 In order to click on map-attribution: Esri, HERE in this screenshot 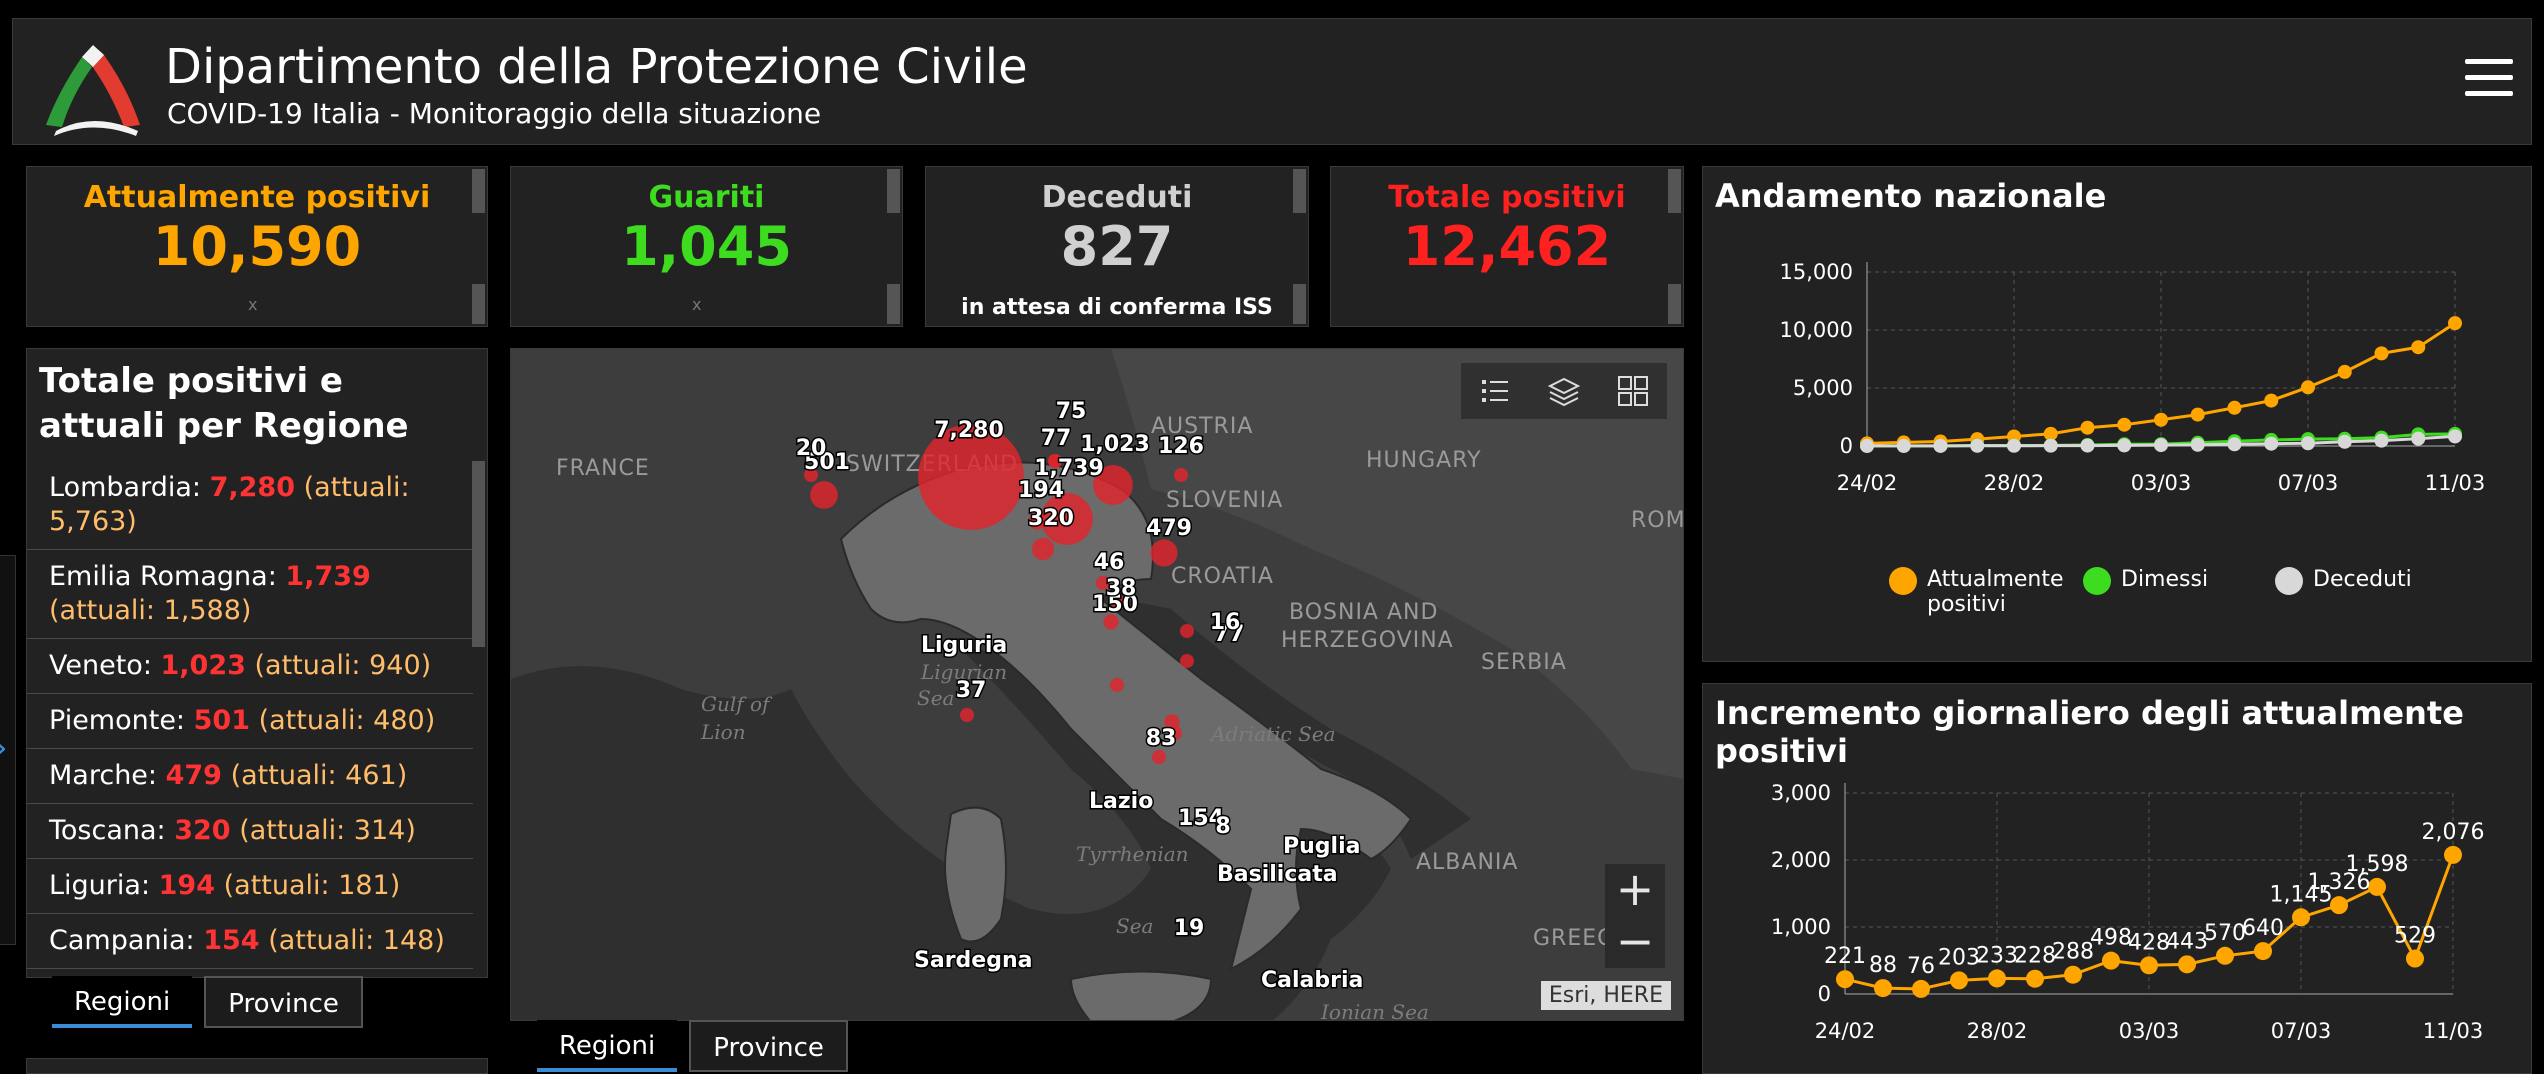, I will do `click(1605, 995)`.